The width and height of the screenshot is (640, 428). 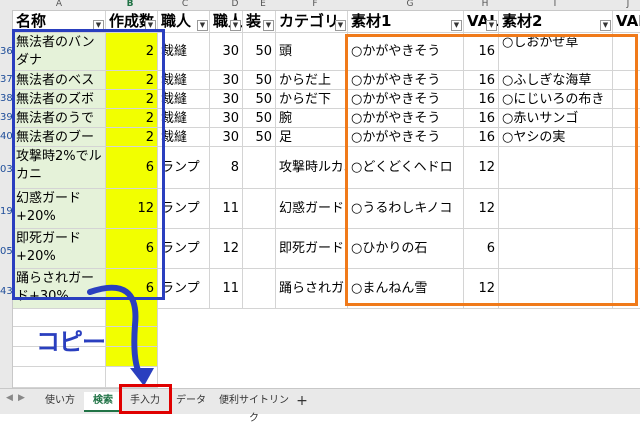 I want to click on header-craftsman: 職人 ▼, so click(x=184, y=22).